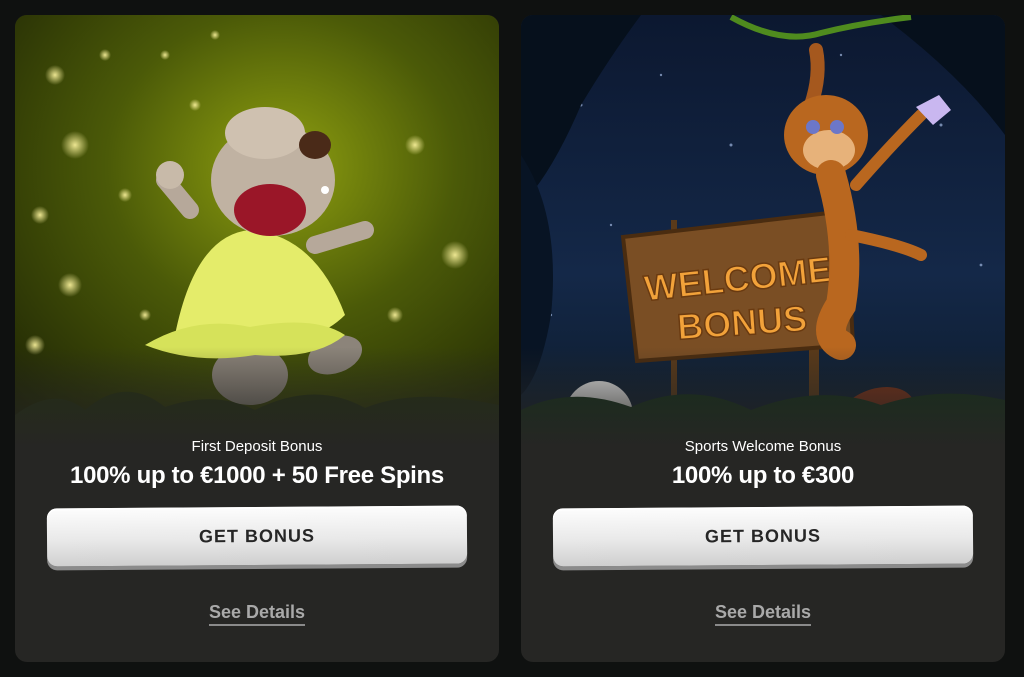 The image size is (1024, 677). I want to click on offer-title: 100% up to €1000 + 50 Free Spins, so click(257, 475).